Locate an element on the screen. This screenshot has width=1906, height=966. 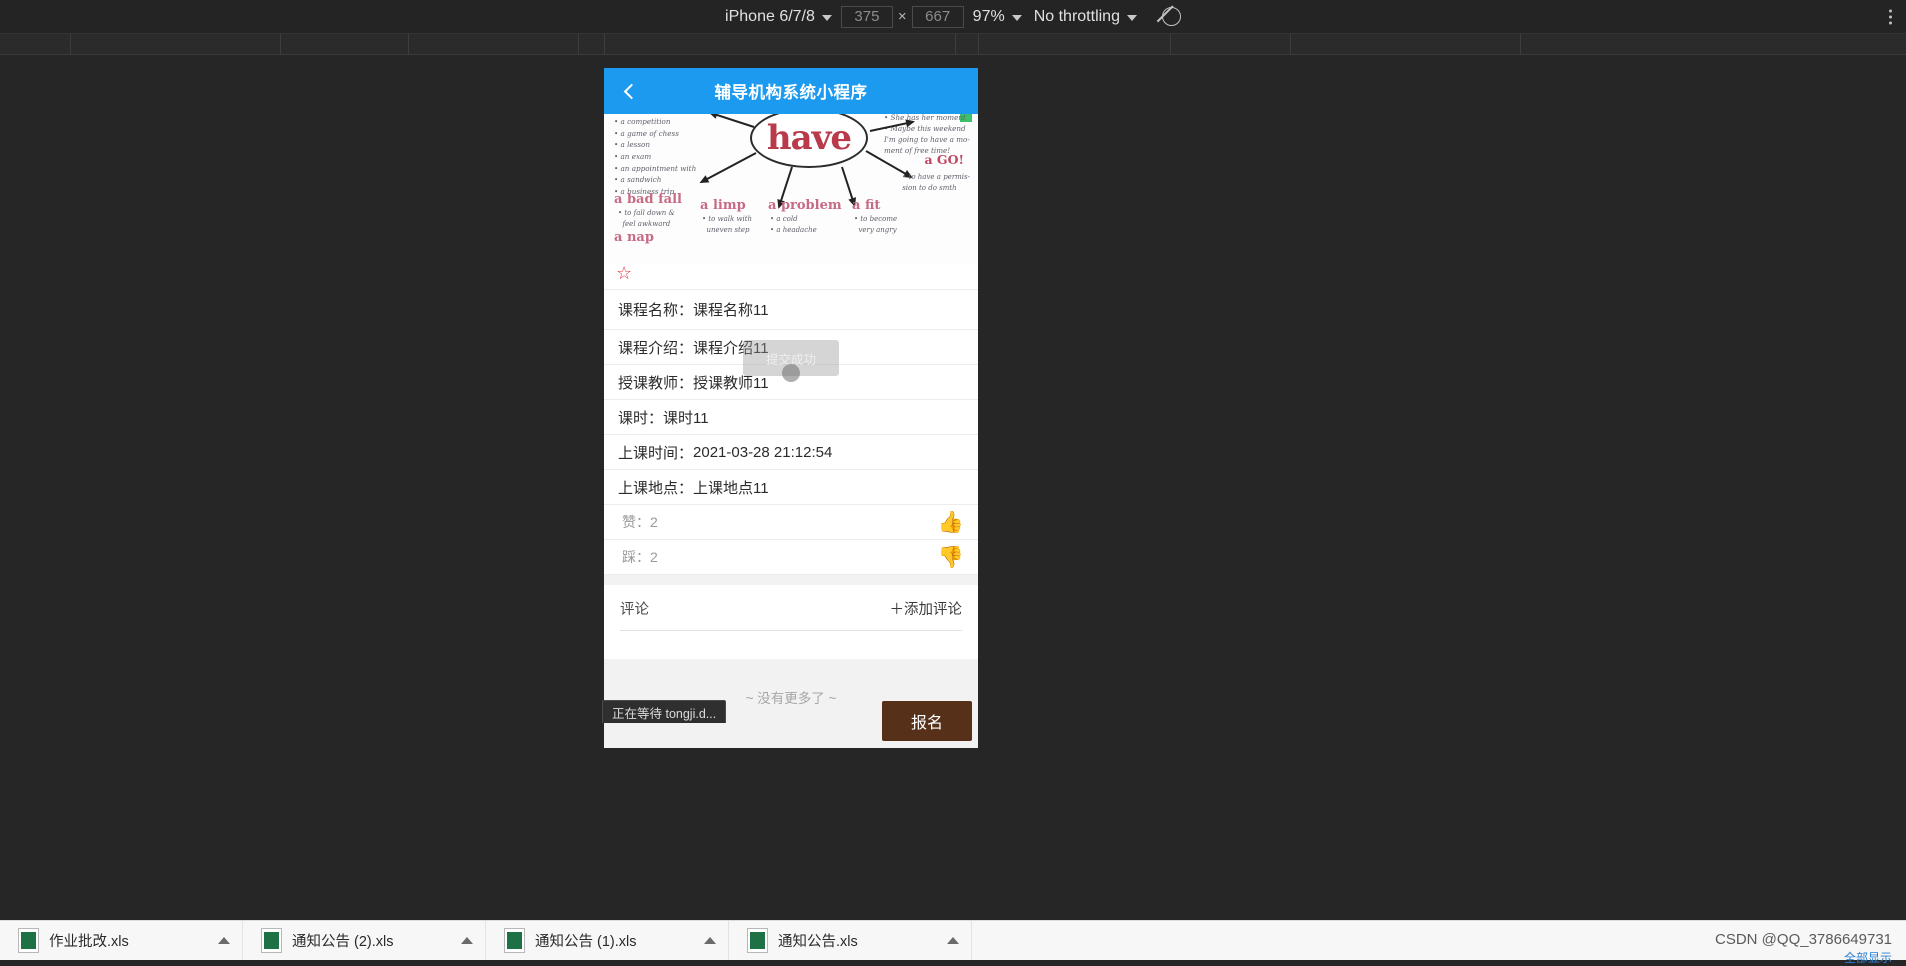
favorite-row: ☆ is located at coordinates (791, 276).